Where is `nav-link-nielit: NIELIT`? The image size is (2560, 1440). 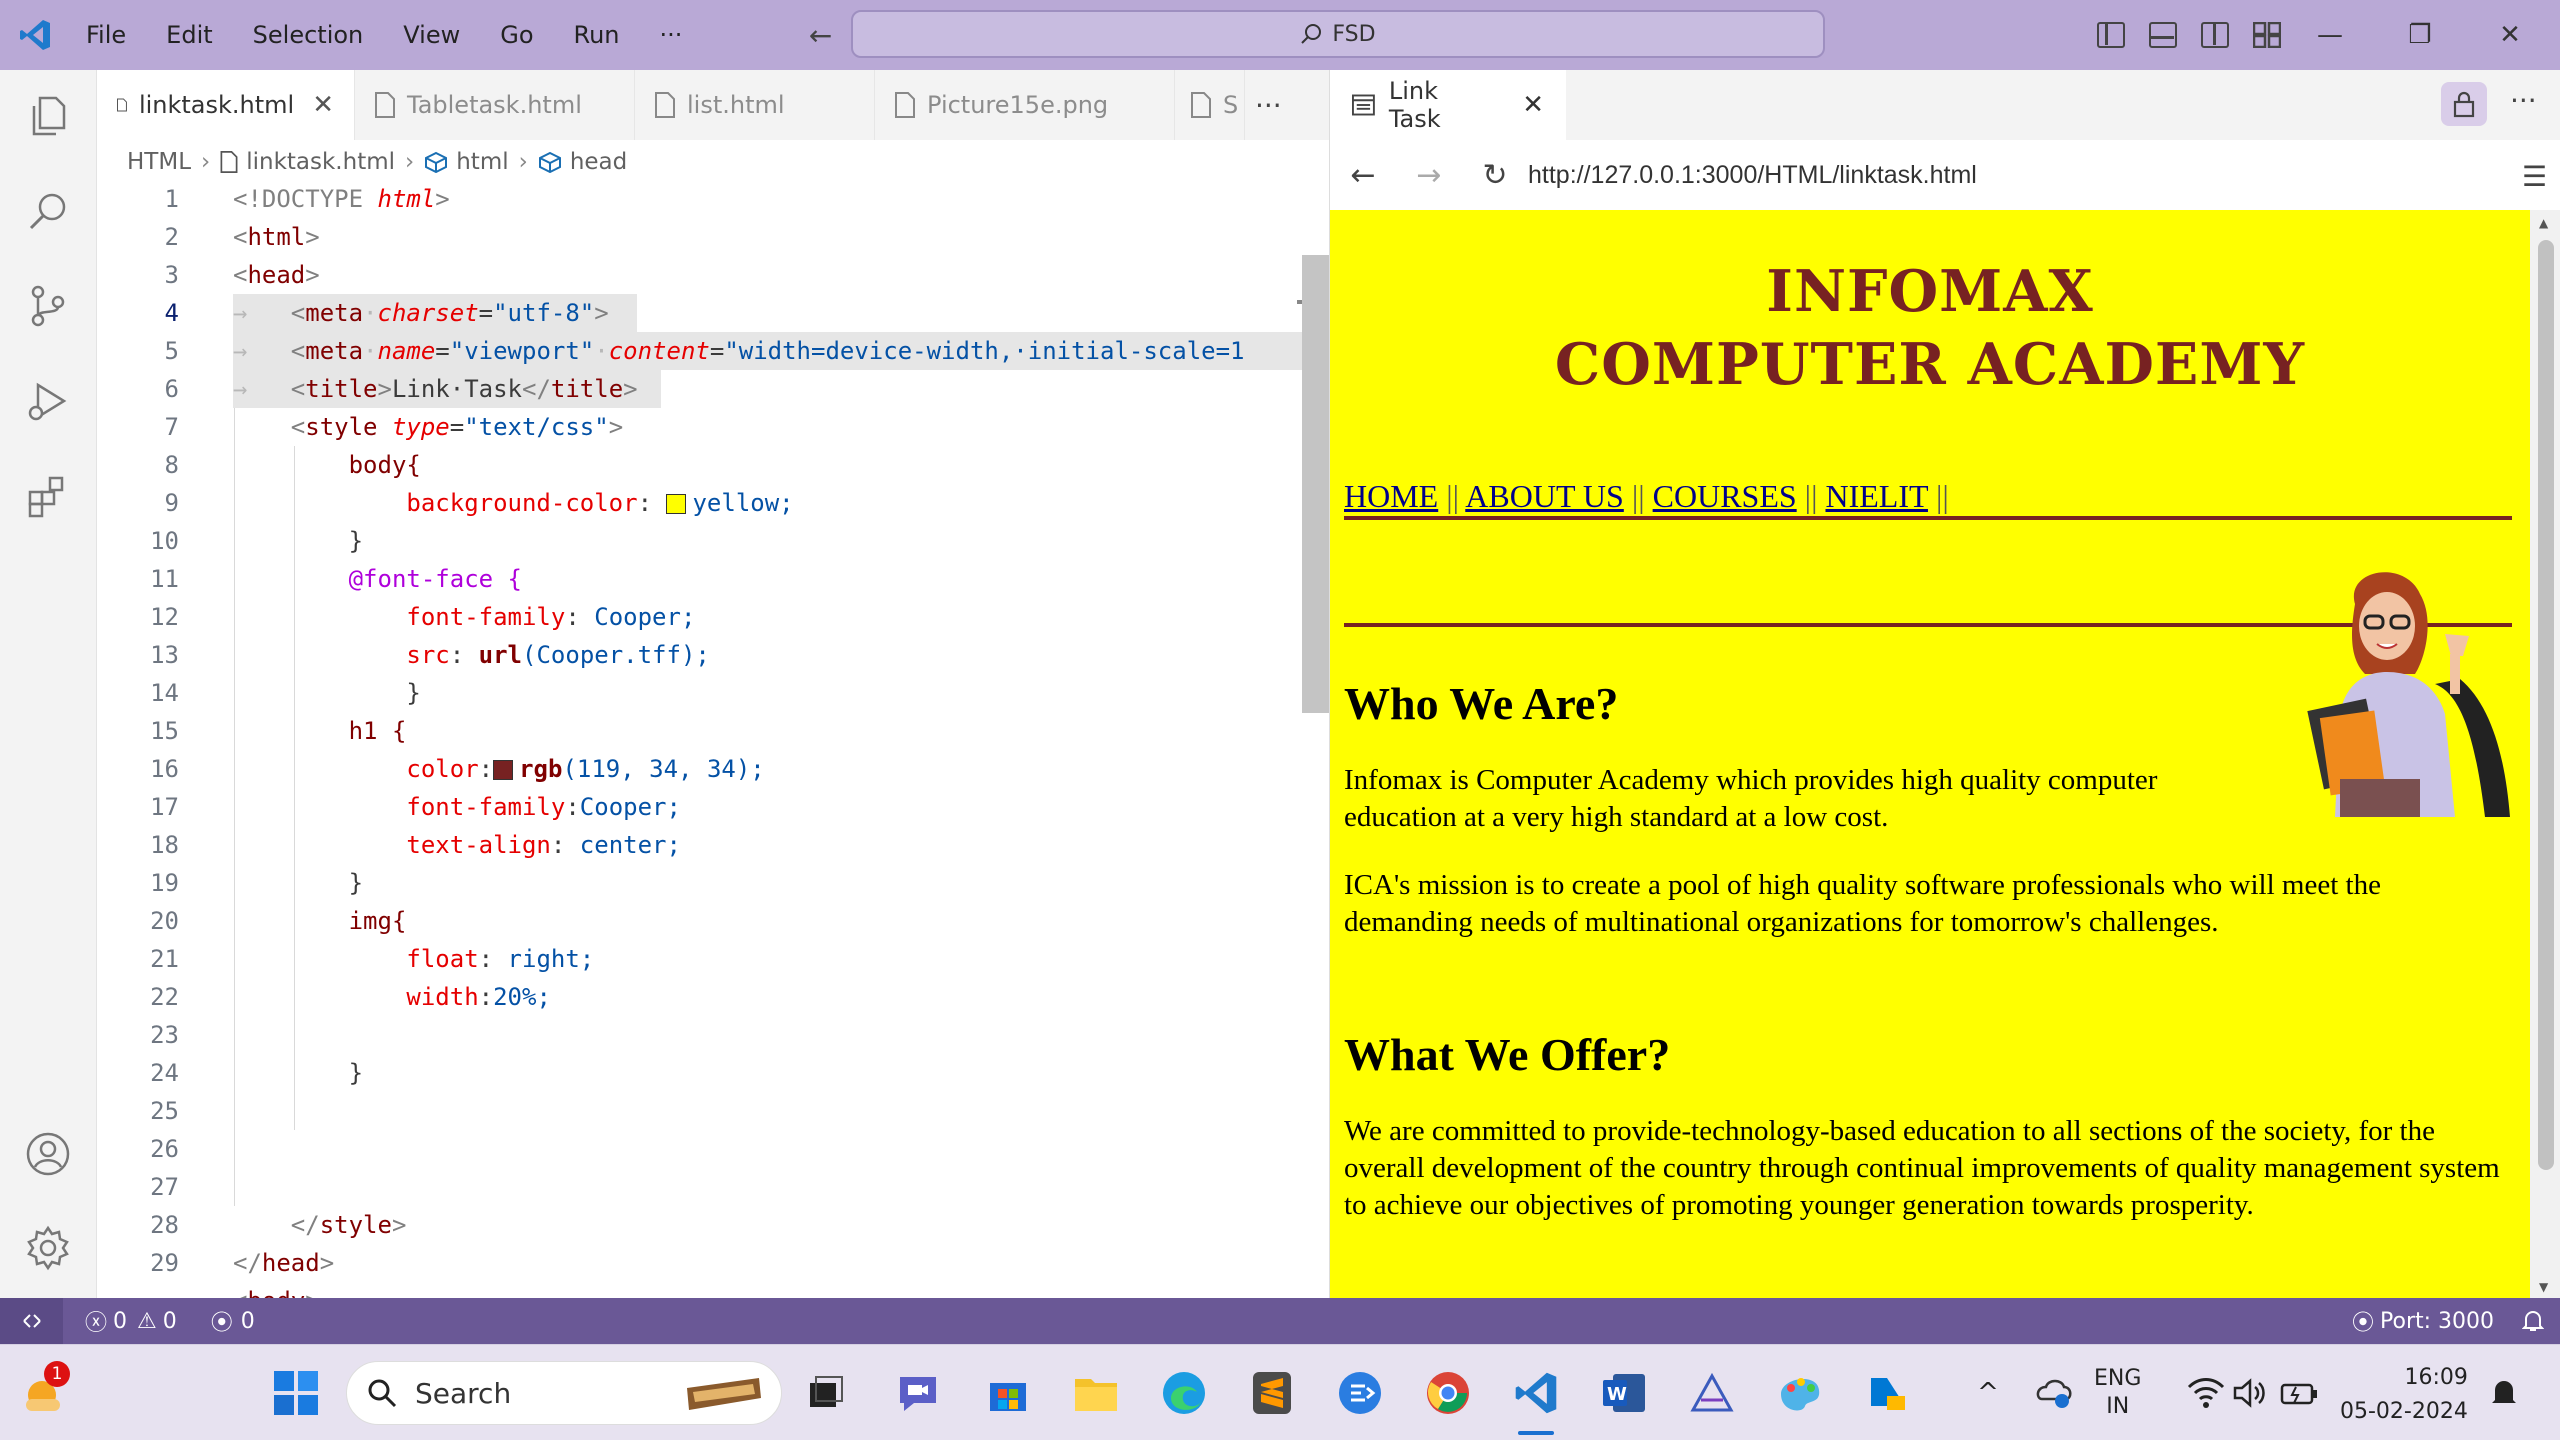 nav-link-nielit: NIELIT is located at coordinates (1876, 496).